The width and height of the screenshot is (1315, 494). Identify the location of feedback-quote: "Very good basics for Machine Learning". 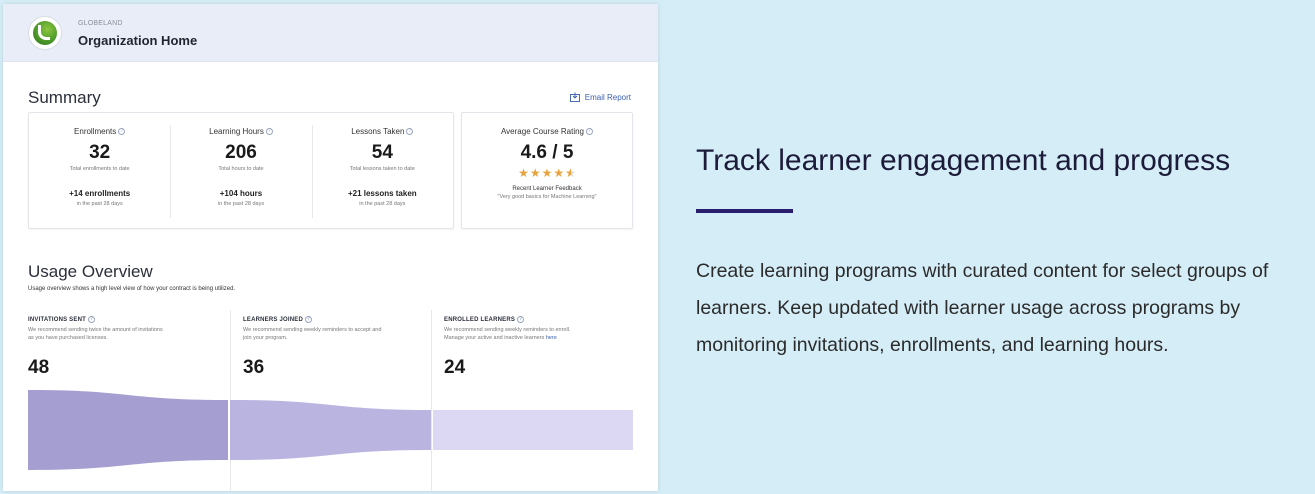
(547, 197).